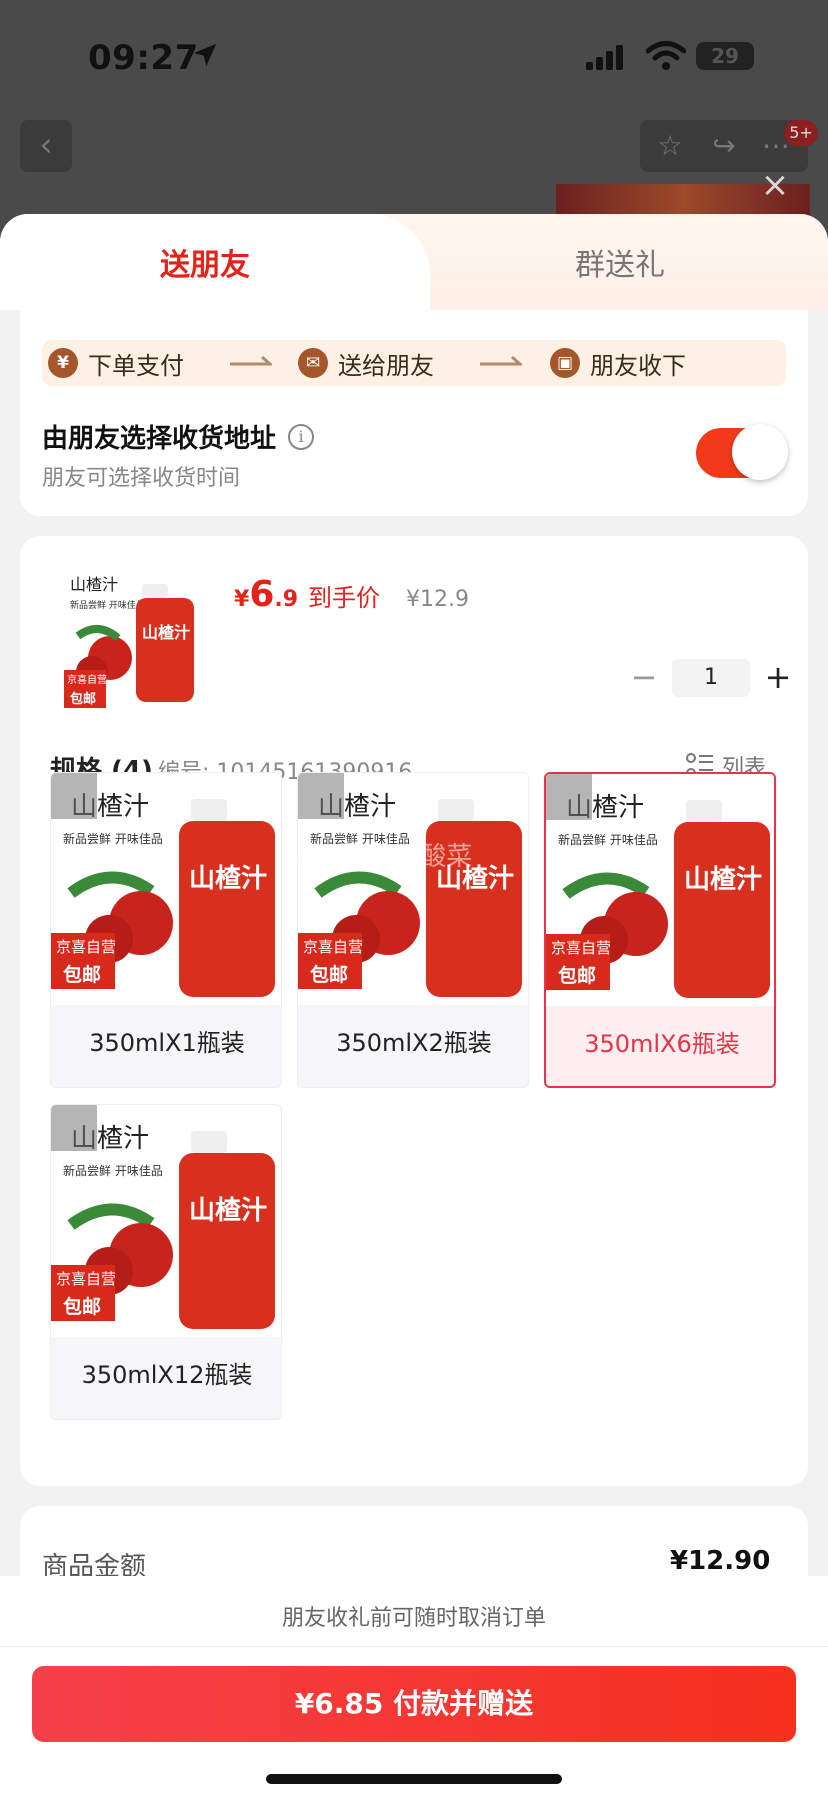 The image size is (828, 1795). What do you see at coordinates (136, 365) in the screenshot?
I see `step-label: 下单支付` at bounding box center [136, 365].